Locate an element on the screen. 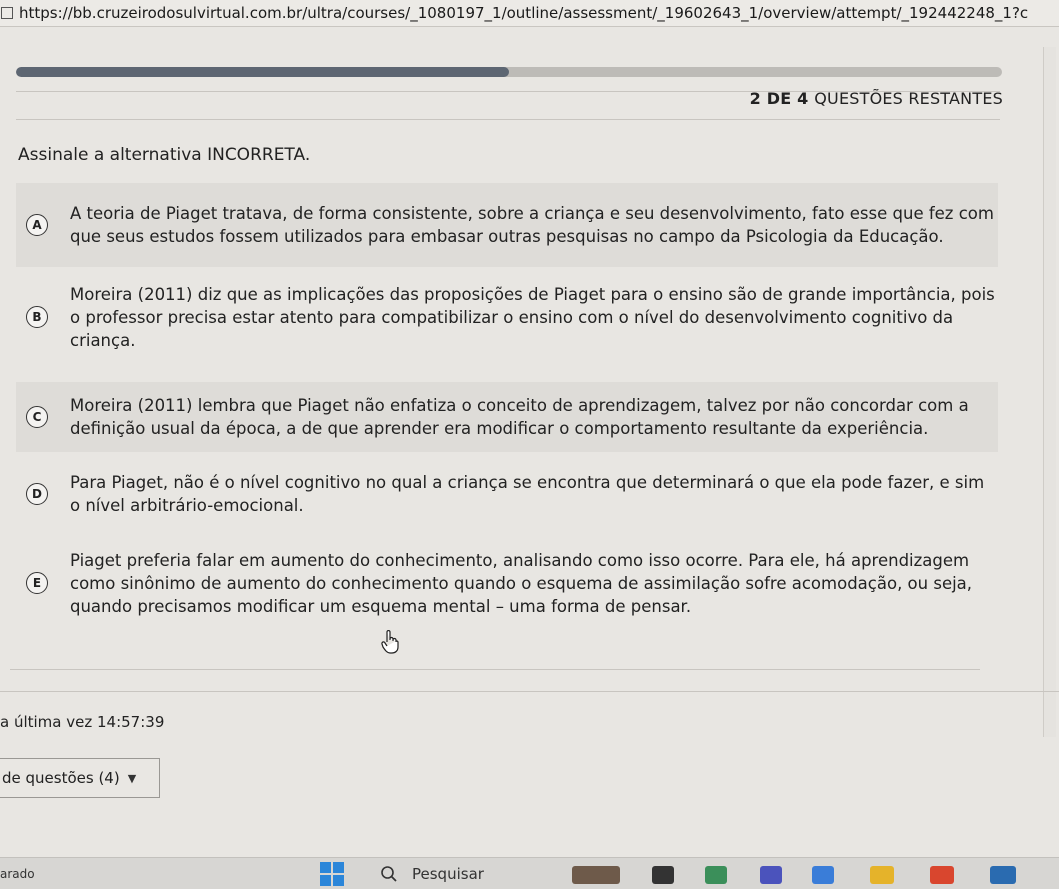  teams-app-icon is located at coordinates (771, 875).